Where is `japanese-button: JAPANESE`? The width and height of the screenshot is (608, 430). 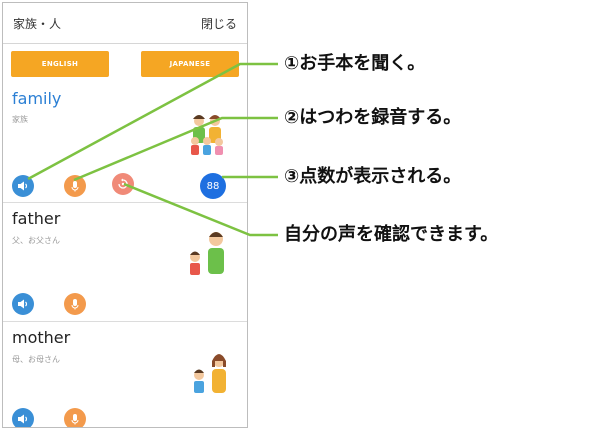
japanese-button: JAPANESE is located at coordinates (190, 64).